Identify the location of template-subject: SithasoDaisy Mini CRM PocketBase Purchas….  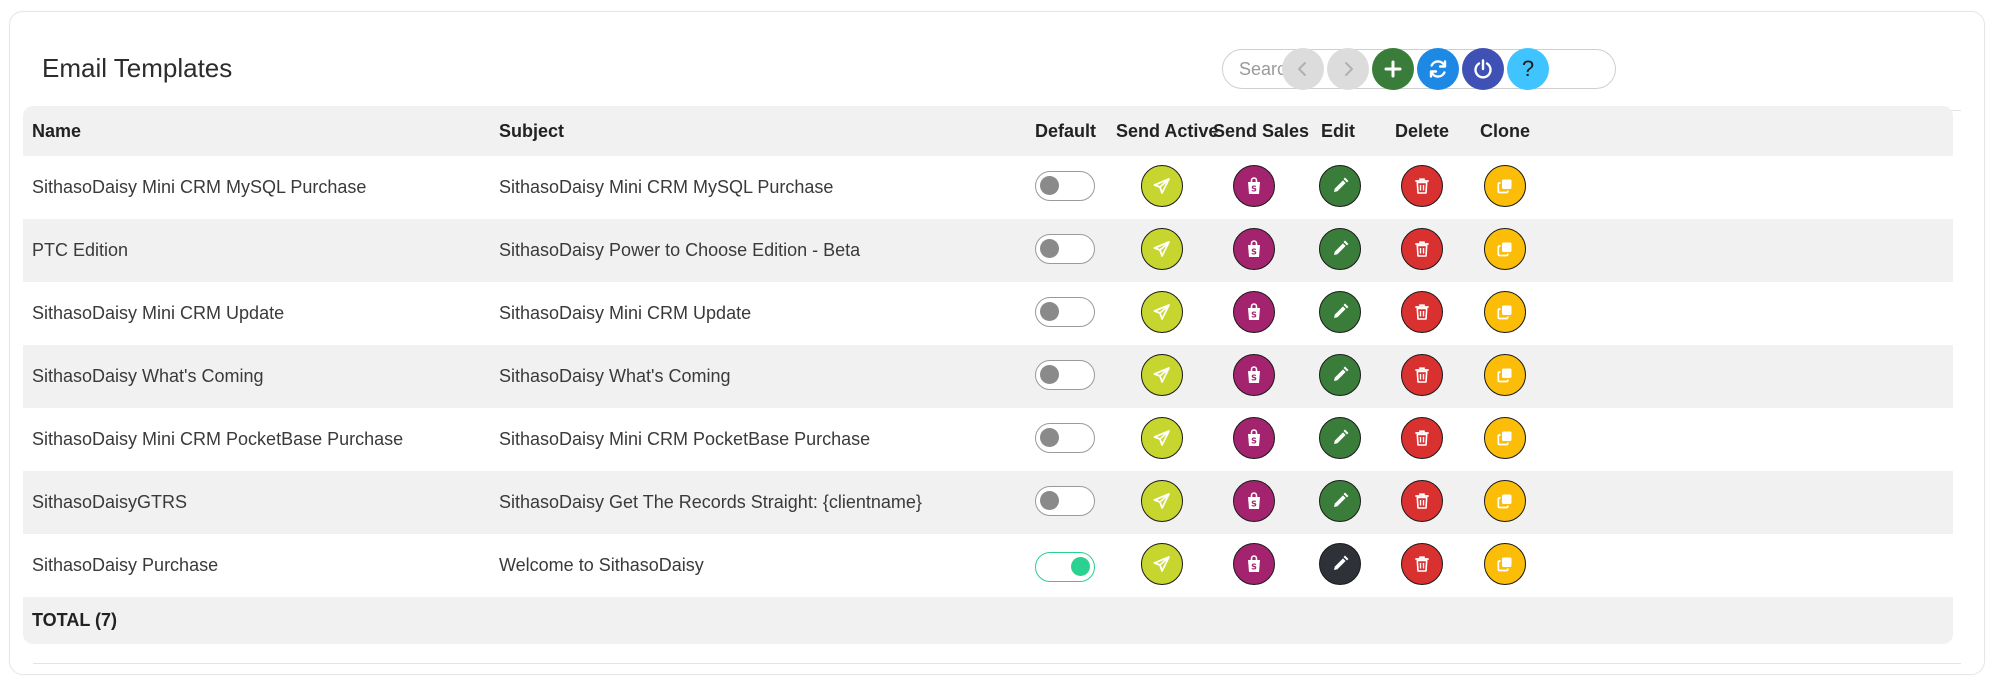
(685, 439).